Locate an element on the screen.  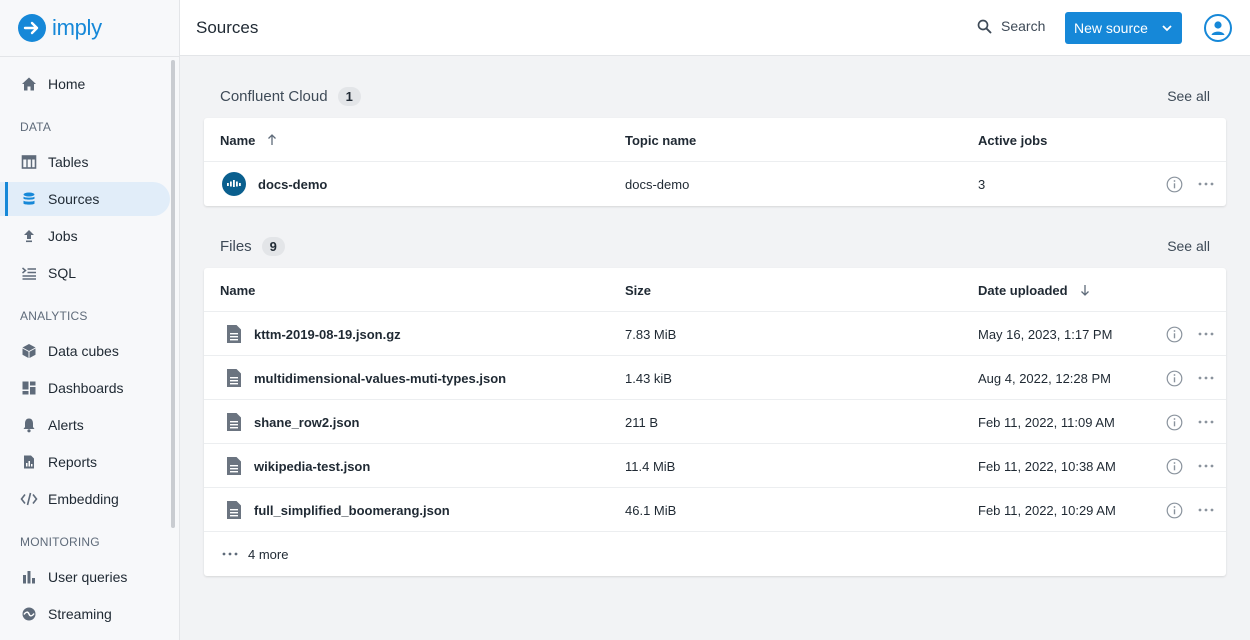
sidebar-item-sources: Sources is located at coordinates (85, 199).